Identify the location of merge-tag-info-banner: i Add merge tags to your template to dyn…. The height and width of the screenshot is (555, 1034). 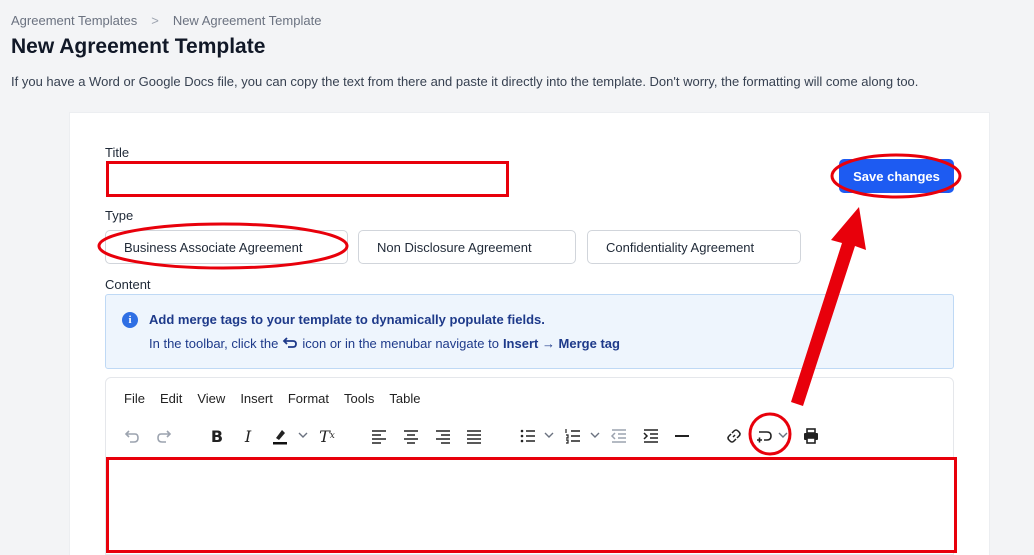
(529, 331).